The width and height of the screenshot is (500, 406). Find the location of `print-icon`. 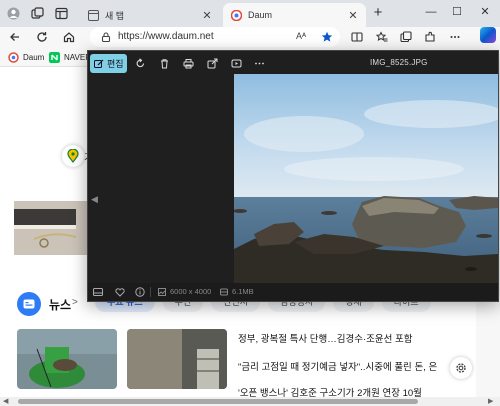

print-icon is located at coordinates (188, 63).